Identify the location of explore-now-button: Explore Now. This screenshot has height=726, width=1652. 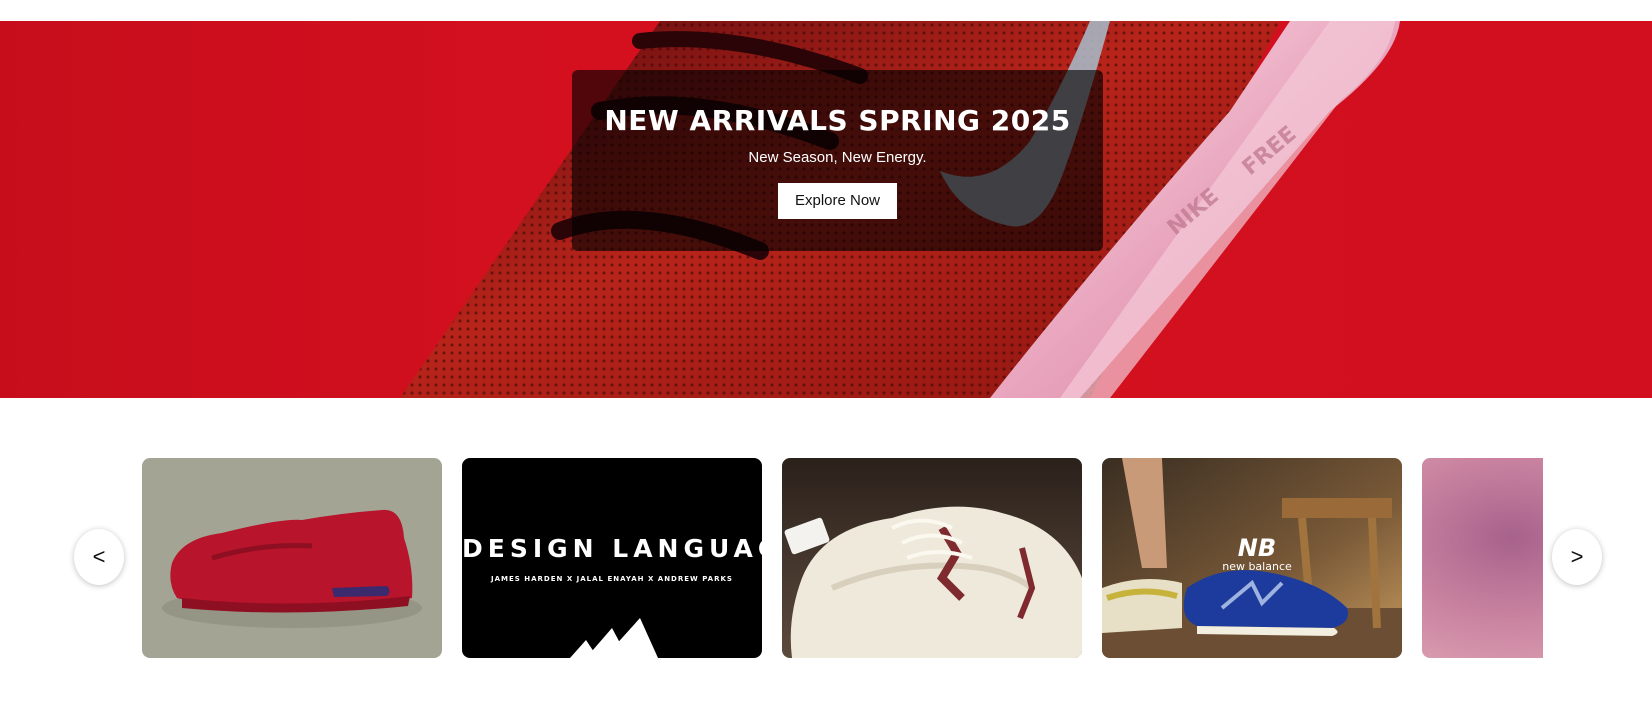
(837, 201).